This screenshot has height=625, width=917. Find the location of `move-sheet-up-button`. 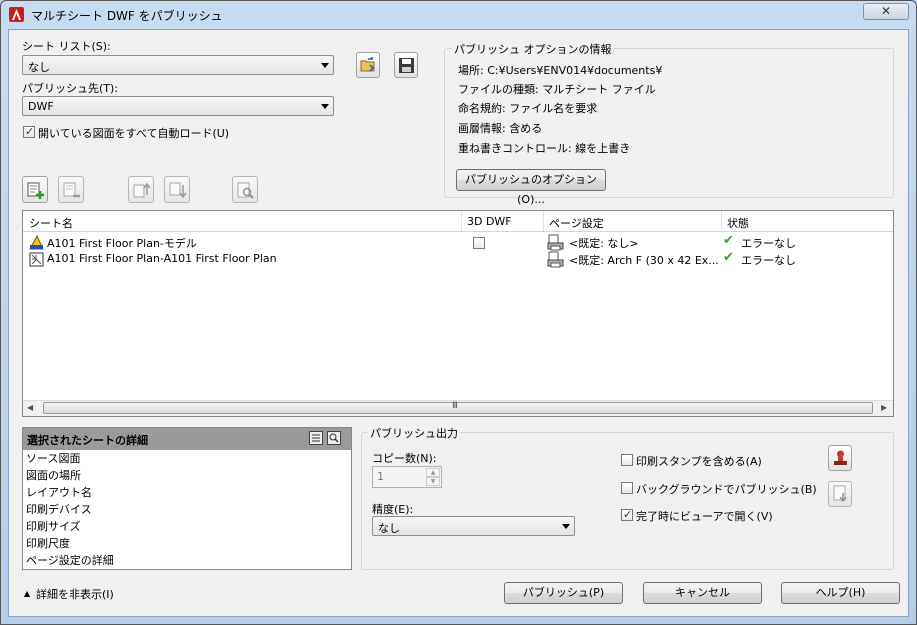

move-sheet-up-button is located at coordinates (141, 189).